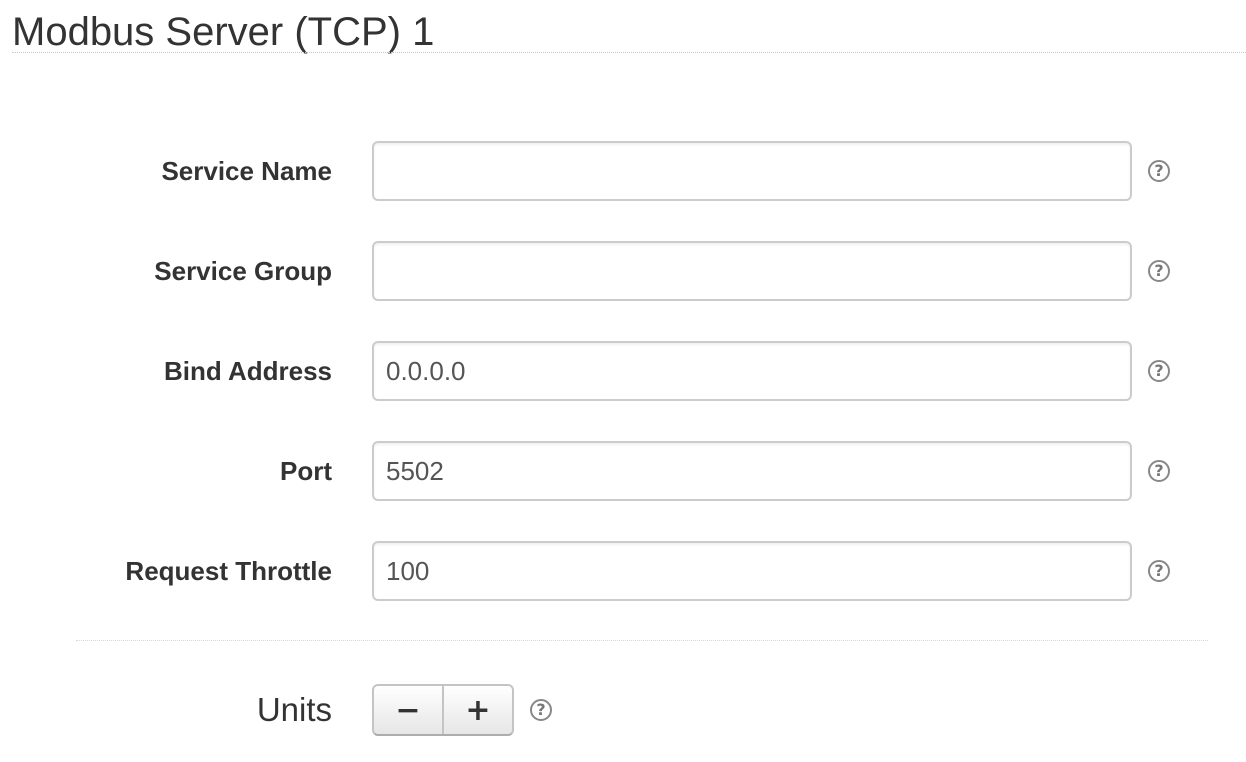 The image size is (1246, 762). What do you see at coordinates (642, 640) in the screenshot?
I see `section-divider` at bounding box center [642, 640].